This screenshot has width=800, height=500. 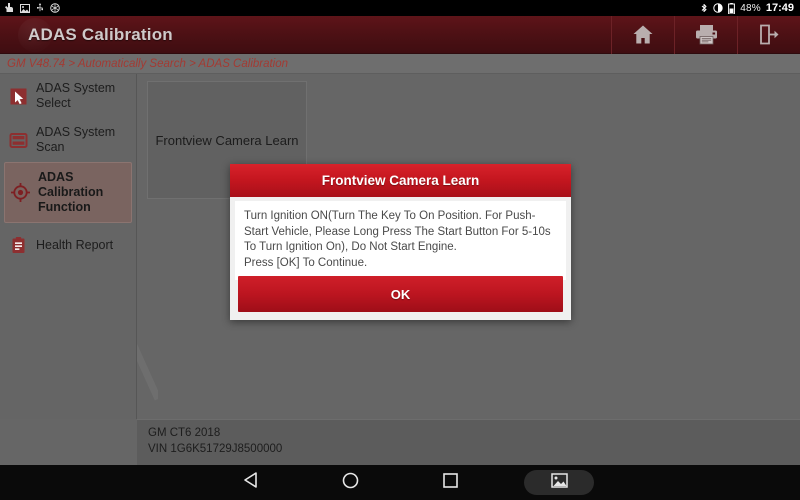 What do you see at coordinates (400, 34) in the screenshot?
I see `app-title-bar: ADAS Calibration` at bounding box center [400, 34].